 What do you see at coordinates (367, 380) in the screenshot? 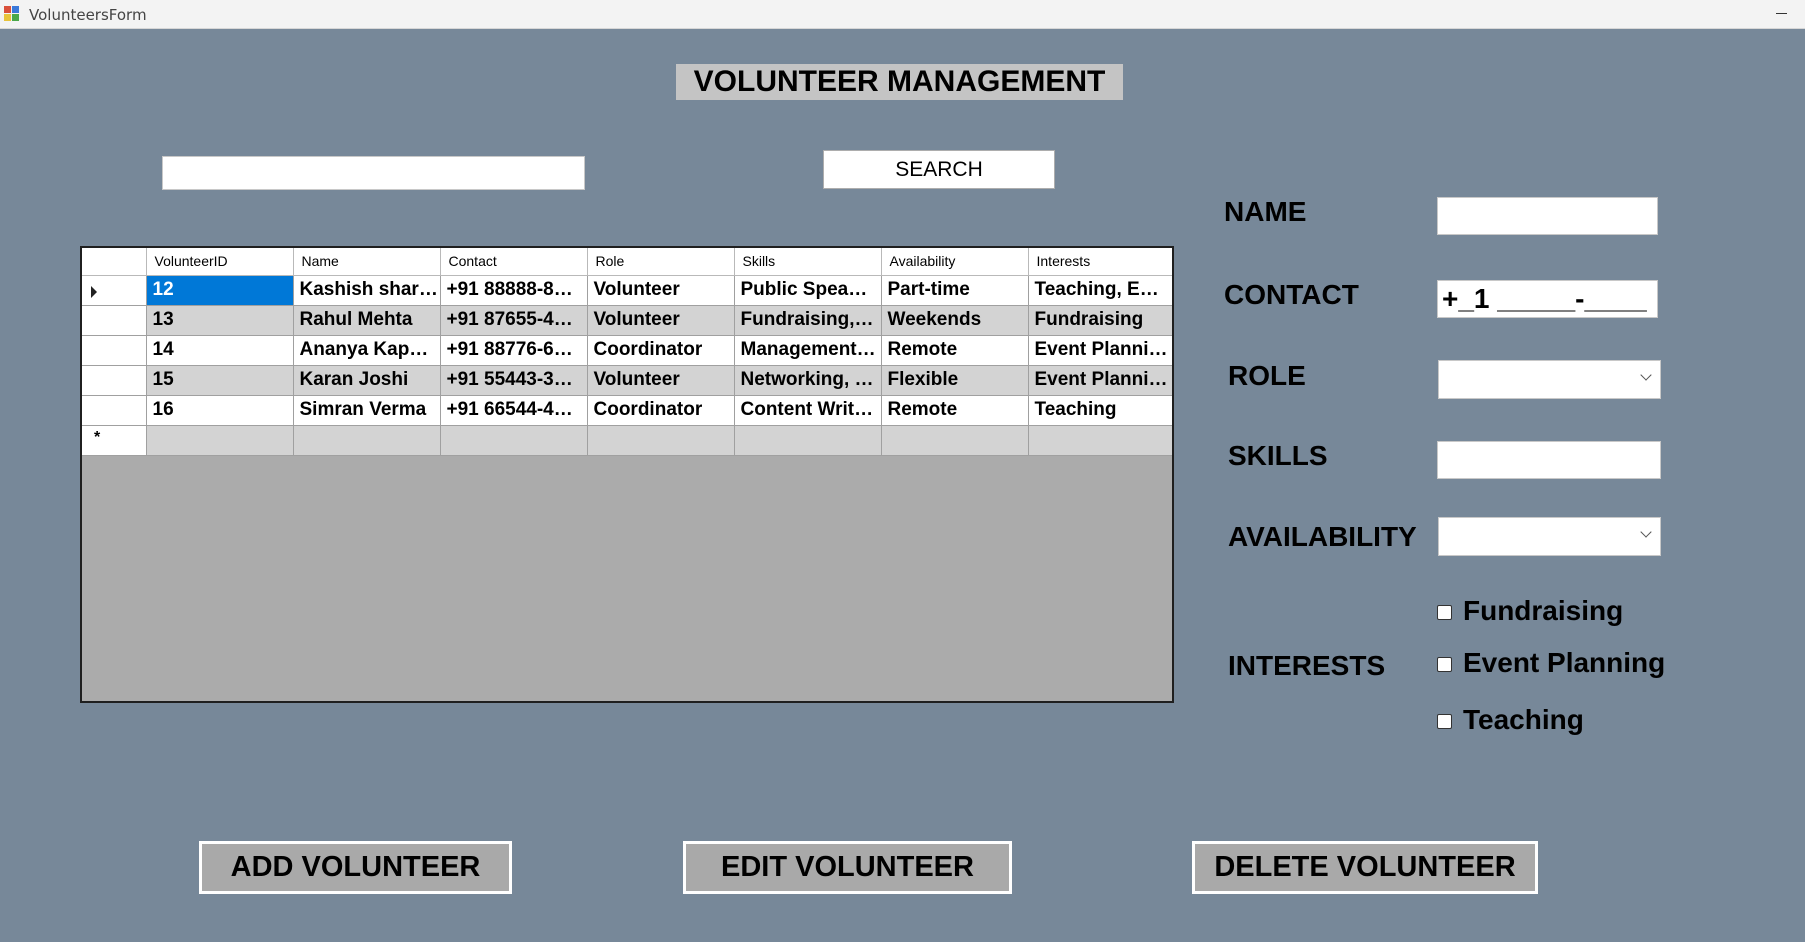
I see `table-cell: Karan Joshi` at bounding box center [367, 380].